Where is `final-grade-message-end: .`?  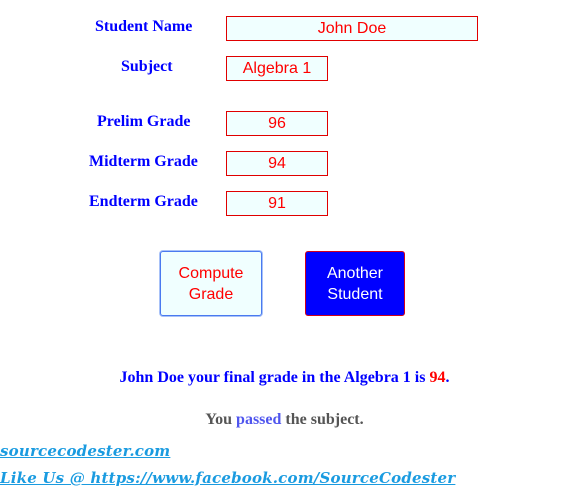
final-grade-message-end: . is located at coordinates (447, 377).